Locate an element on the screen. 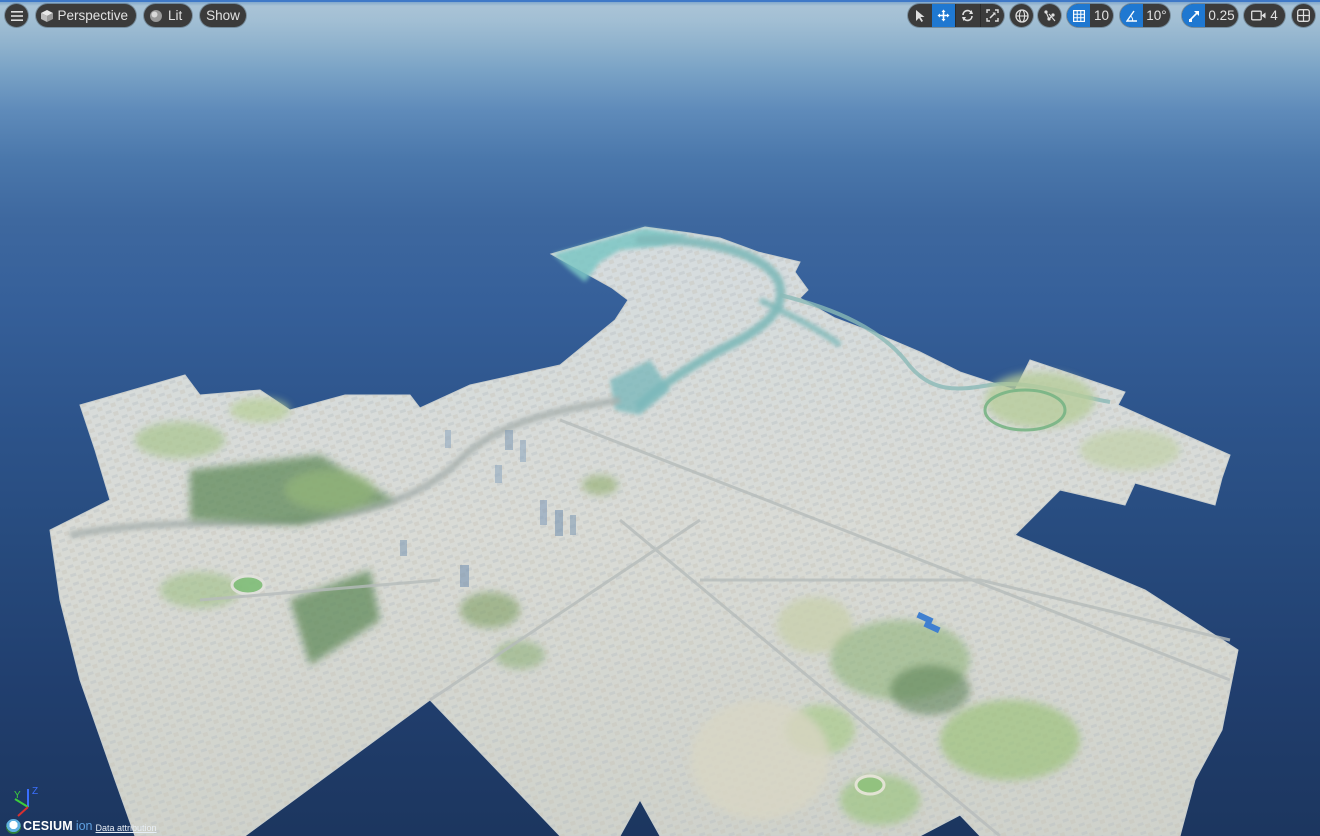 Image resolution: width=1320 pixels, height=836 pixels. viewport-layout-button is located at coordinates (1303, 15).